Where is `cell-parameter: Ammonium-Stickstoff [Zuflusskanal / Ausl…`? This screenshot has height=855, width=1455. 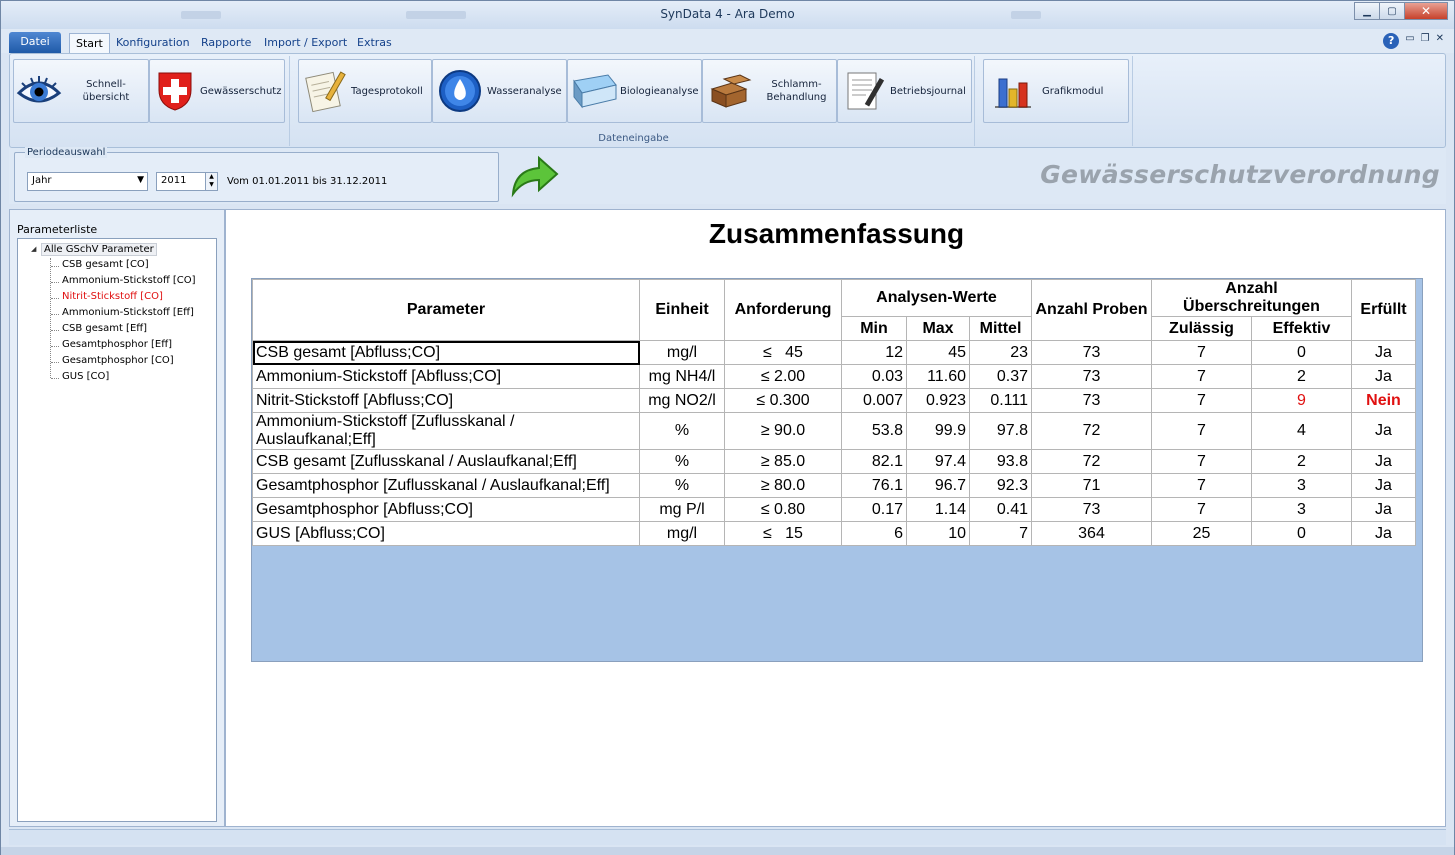
cell-parameter: Ammonium-Stickstoff [Zuflusskanal / Ausl… is located at coordinates (446, 431).